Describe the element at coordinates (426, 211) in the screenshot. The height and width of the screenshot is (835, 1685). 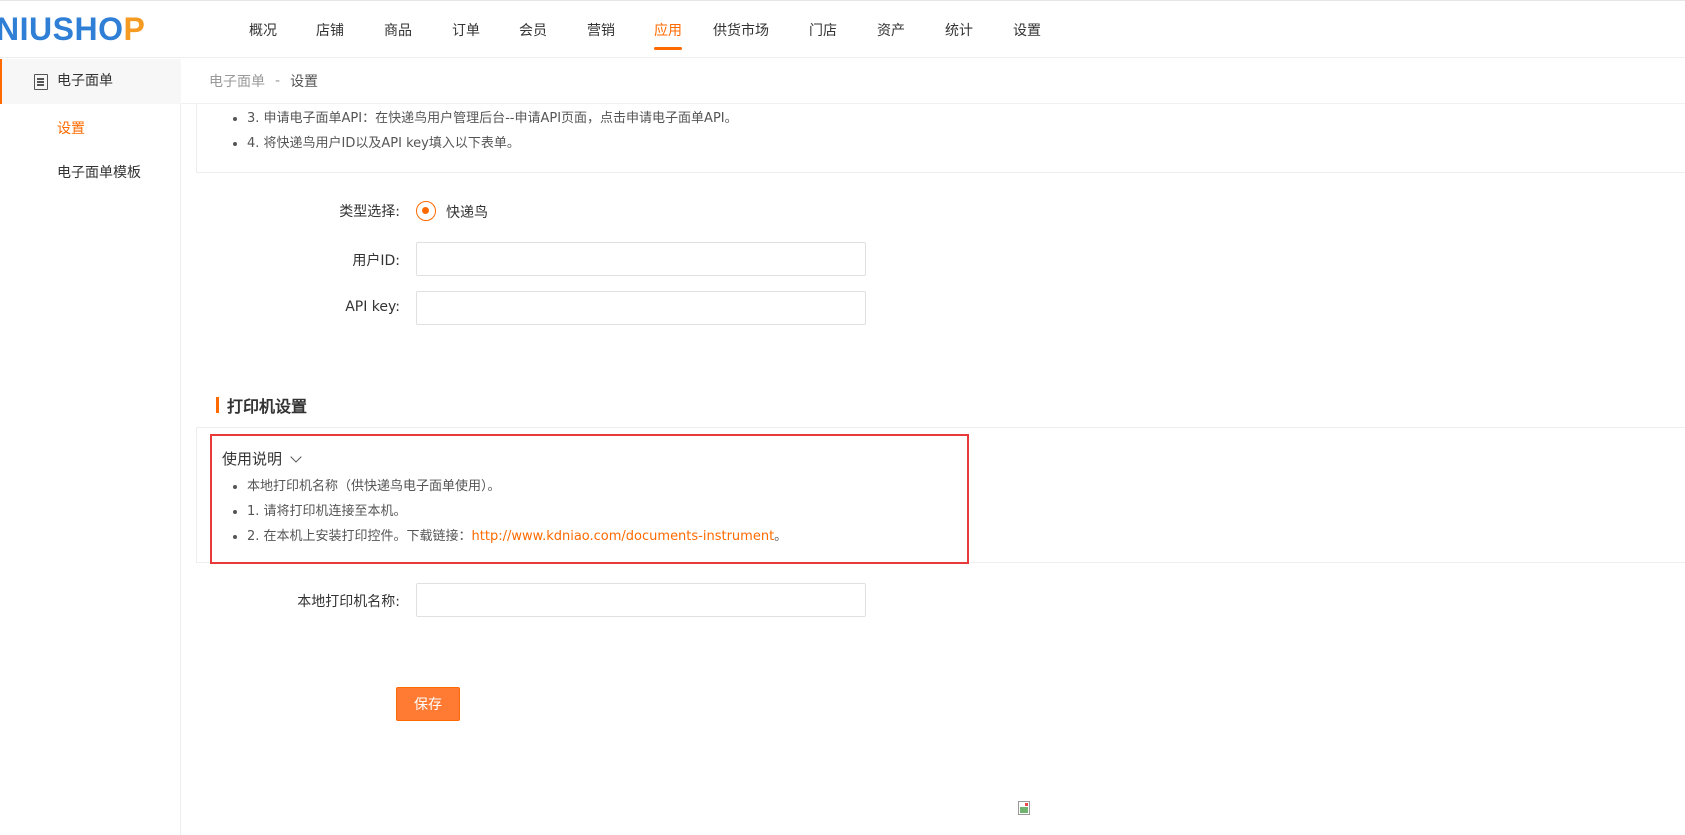
I see `radio-kdniao` at that location.